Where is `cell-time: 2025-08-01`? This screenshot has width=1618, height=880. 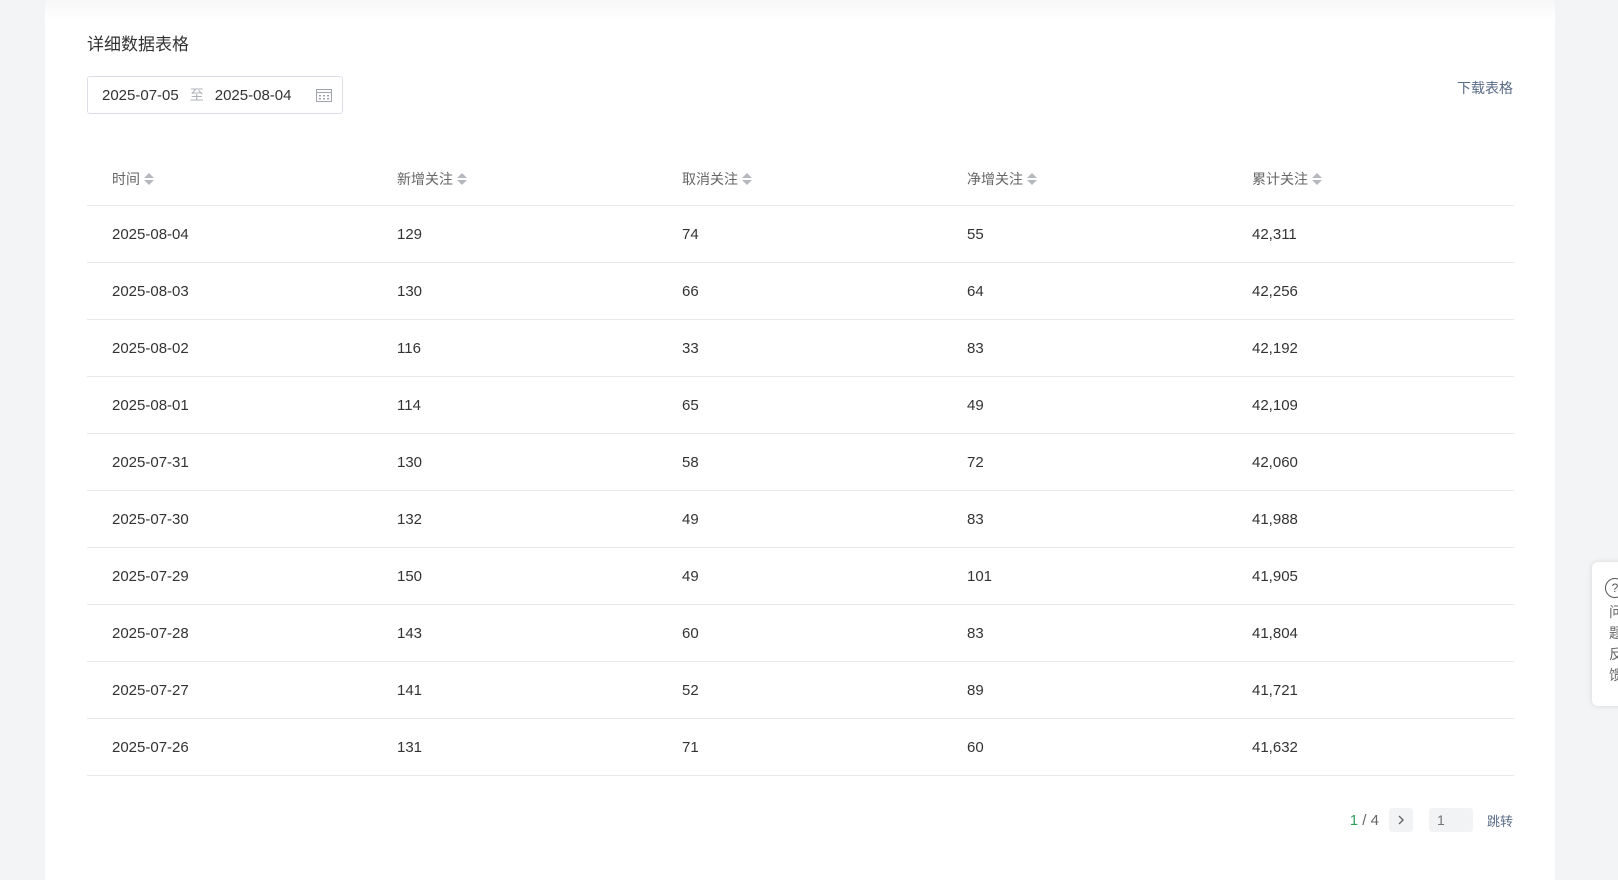 cell-time: 2025-08-01 is located at coordinates (150, 405).